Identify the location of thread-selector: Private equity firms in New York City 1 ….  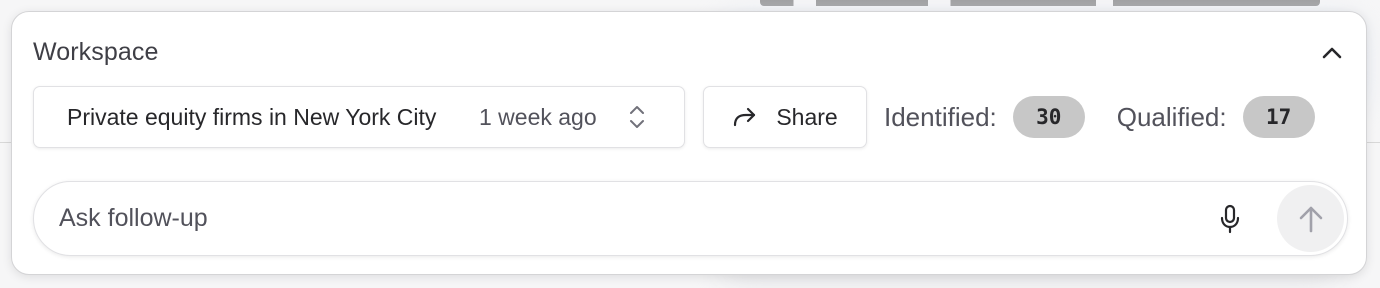
(359, 117).